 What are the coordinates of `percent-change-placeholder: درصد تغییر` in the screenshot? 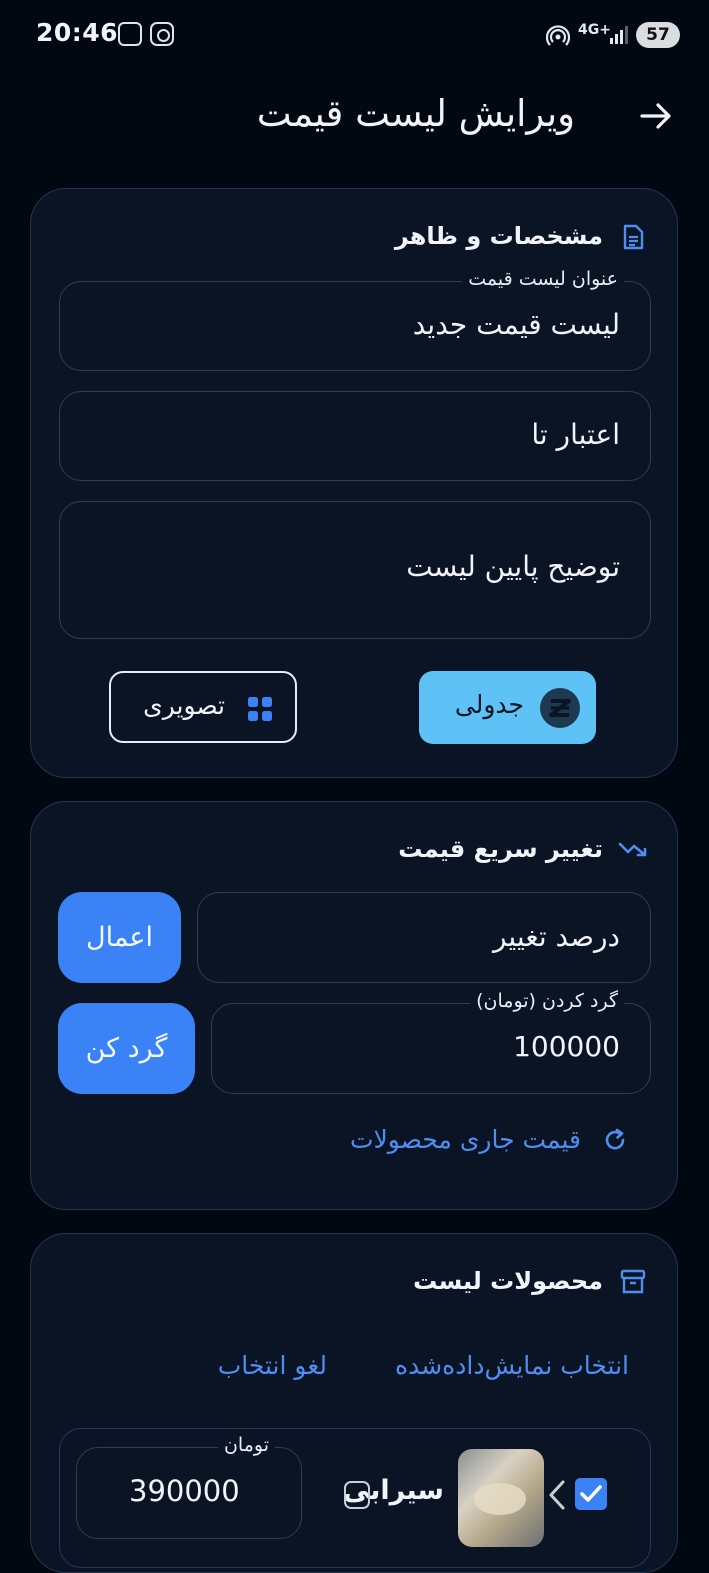 It's located at (556, 936).